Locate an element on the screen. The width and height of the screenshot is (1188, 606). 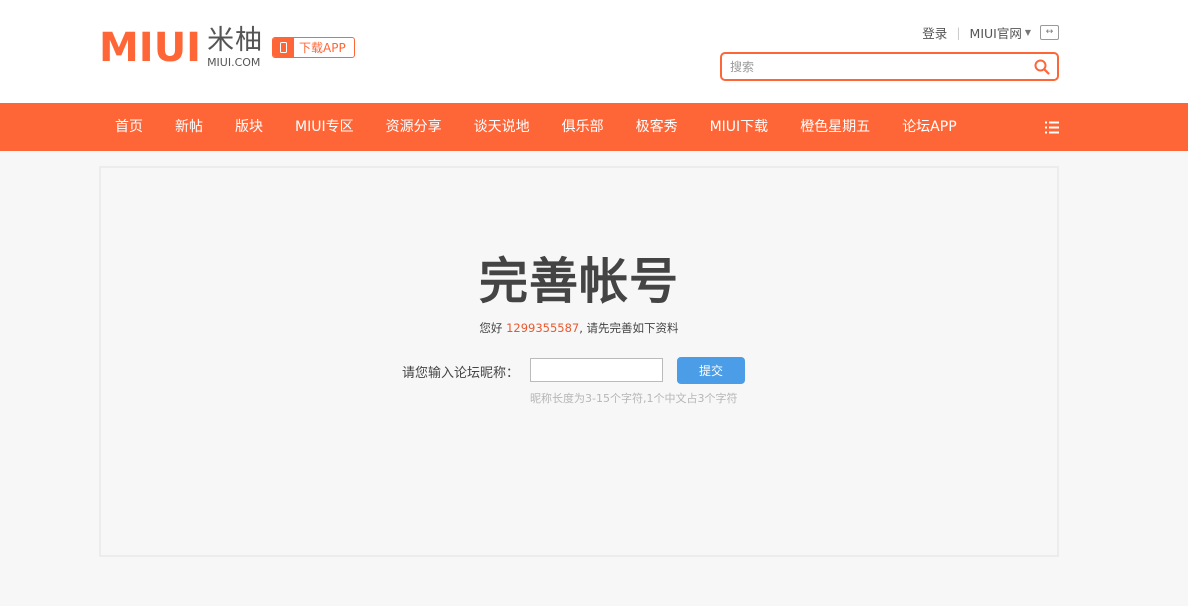
download-app-button: 下载APP is located at coordinates (313, 47).